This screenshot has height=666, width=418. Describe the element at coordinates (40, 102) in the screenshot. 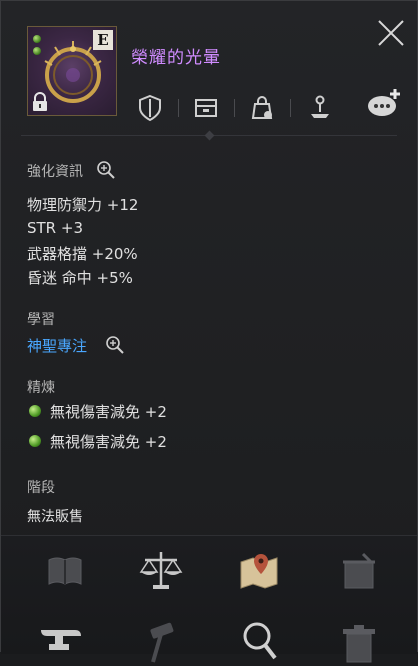

I see `lock-icon` at that location.